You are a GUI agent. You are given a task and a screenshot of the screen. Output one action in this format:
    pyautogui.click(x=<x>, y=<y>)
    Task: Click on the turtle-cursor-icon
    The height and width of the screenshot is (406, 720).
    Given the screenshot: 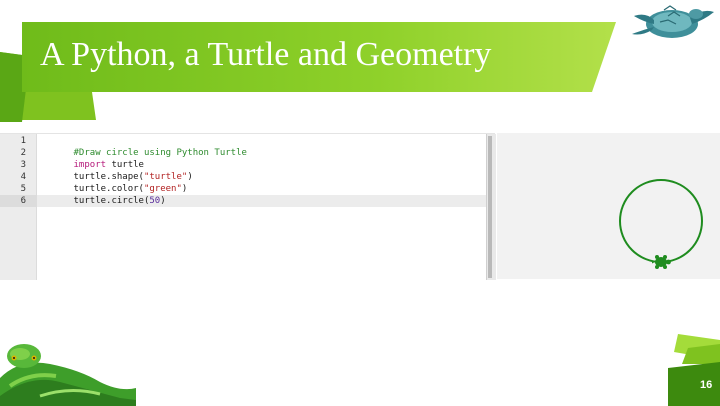 What is the action you would take?
    pyautogui.click(x=661, y=262)
    